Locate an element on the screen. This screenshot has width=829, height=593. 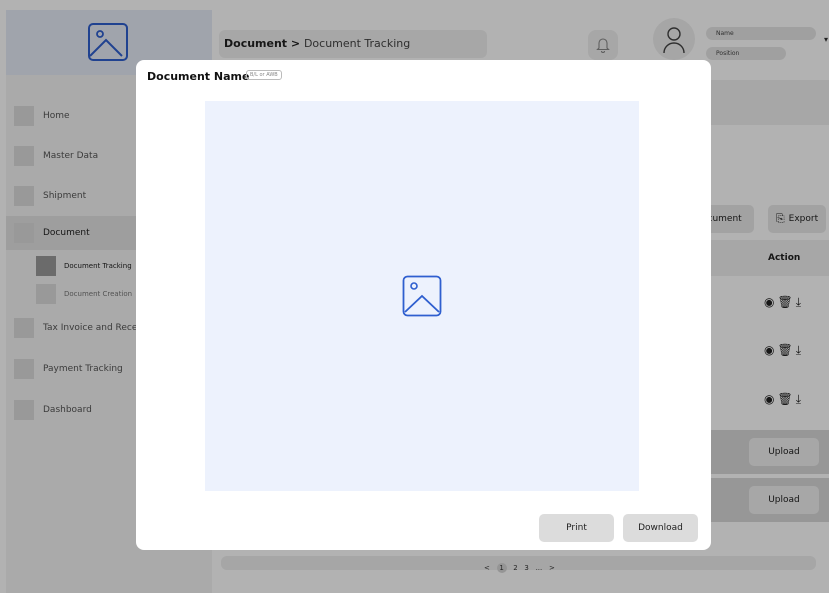
image-placeholder-icon is located at coordinates (422, 296).